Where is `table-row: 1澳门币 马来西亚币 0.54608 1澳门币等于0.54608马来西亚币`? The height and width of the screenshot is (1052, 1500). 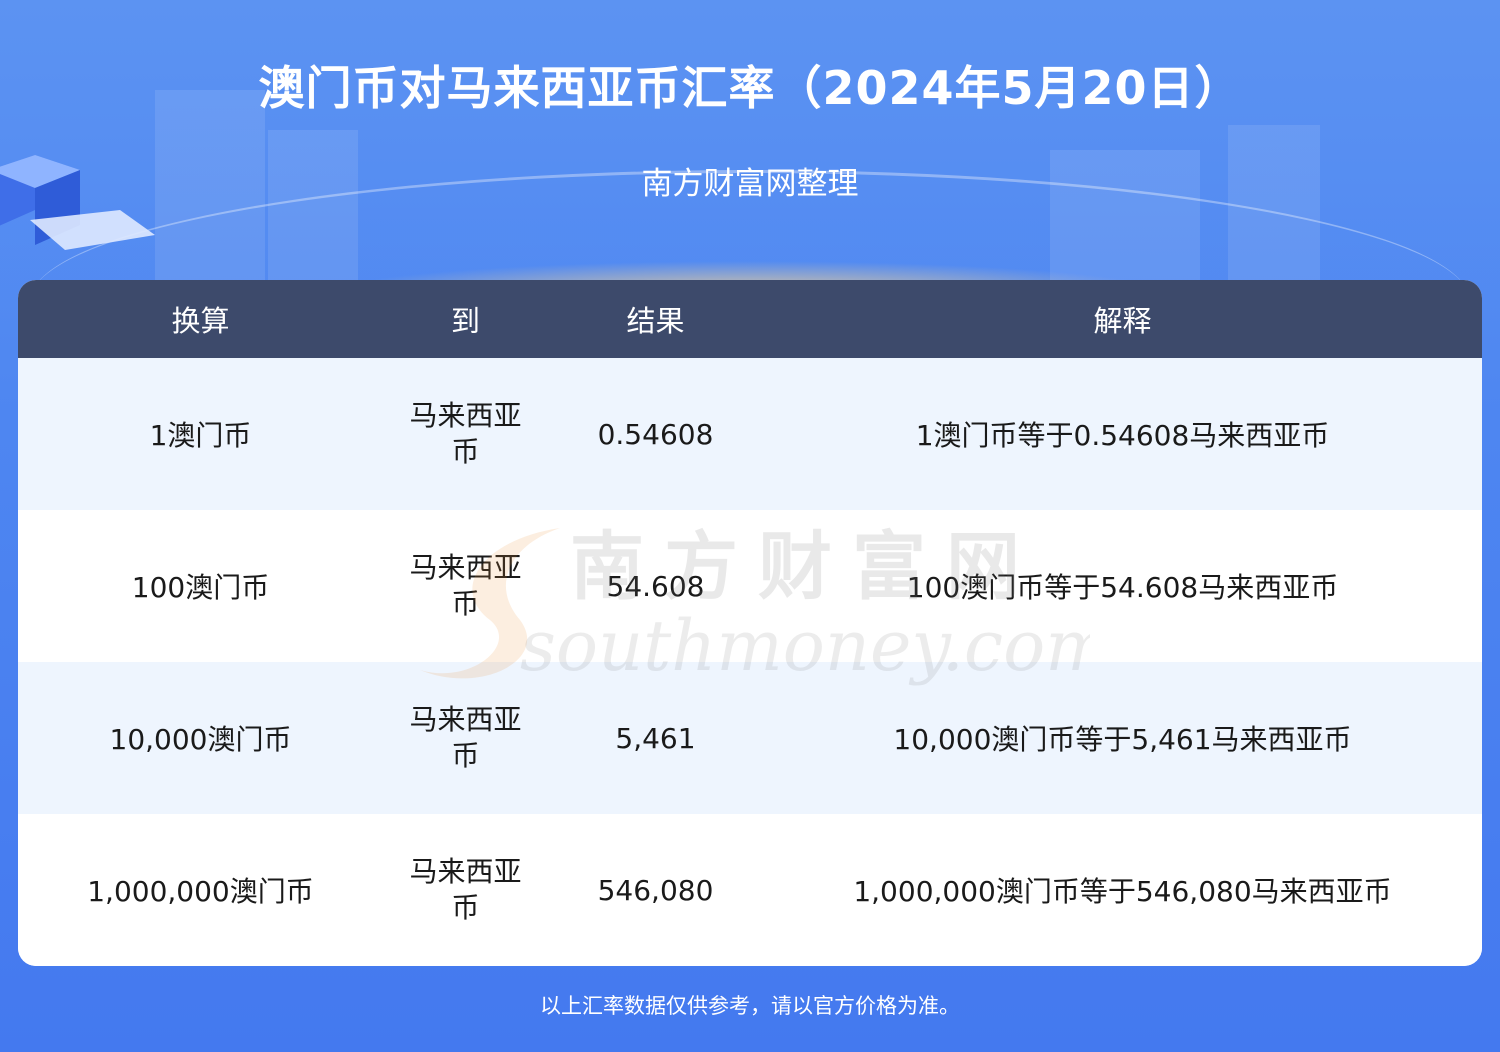 table-row: 1澳门币 马来西亚币 0.54608 1澳门币等于0.54608马来西亚币 is located at coordinates (750, 434).